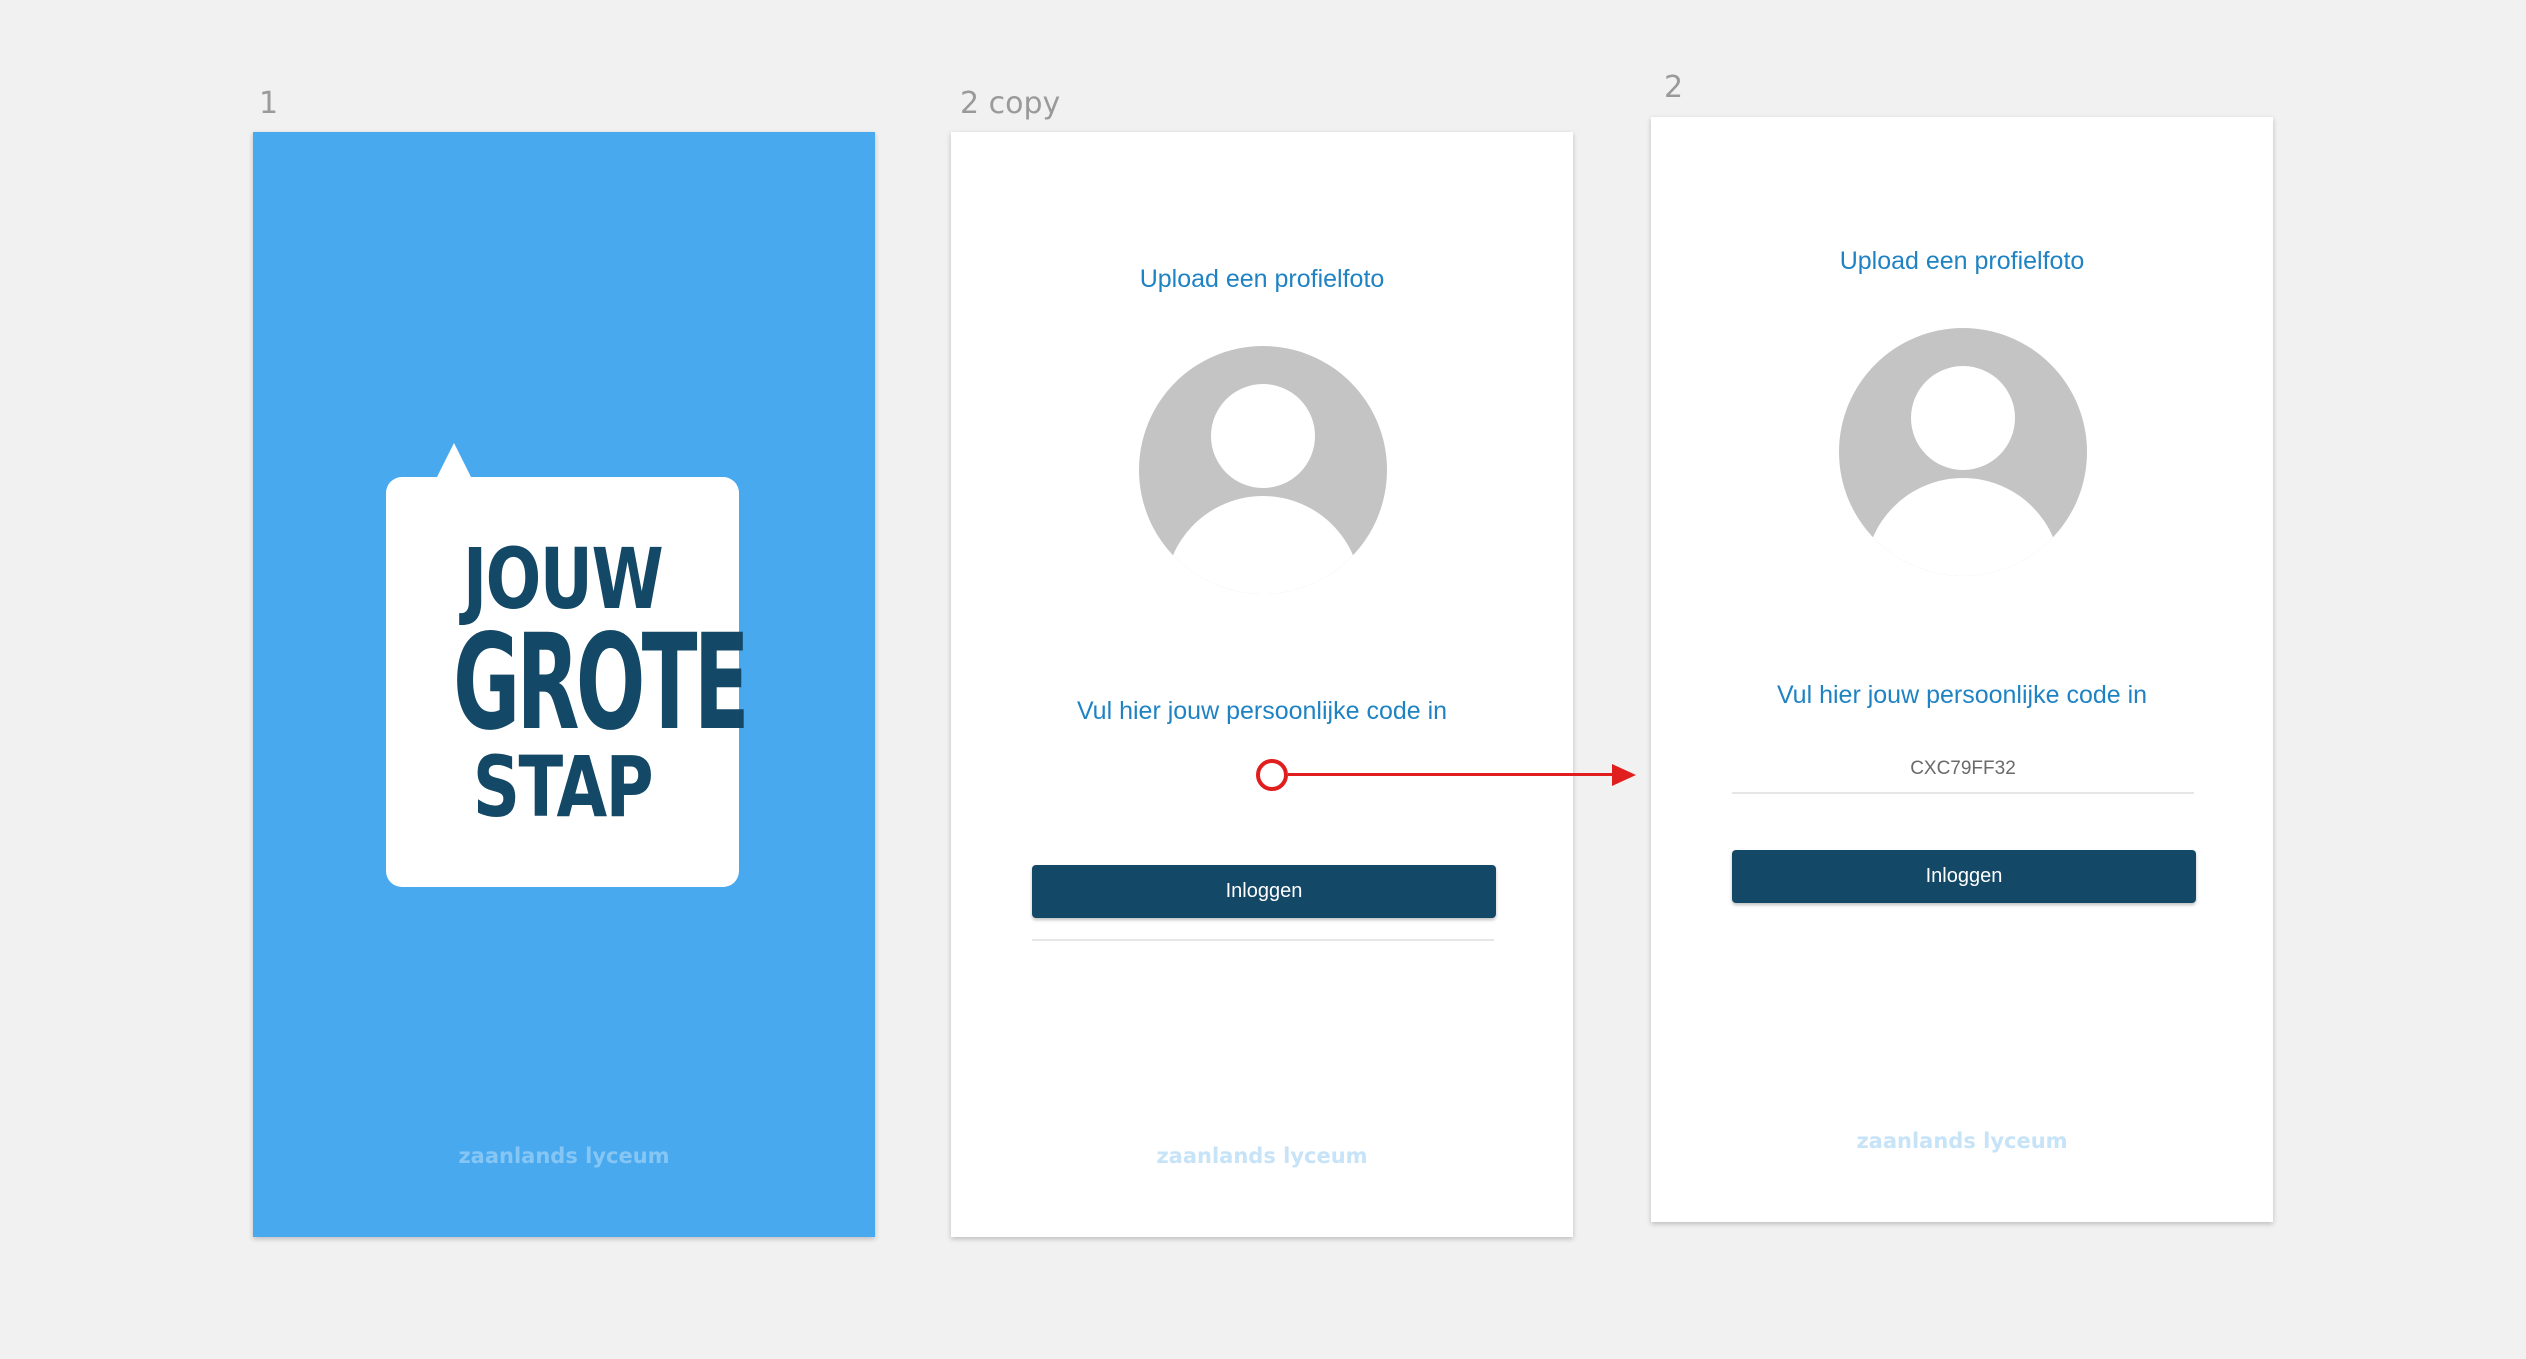  What do you see at coordinates (1673, 87) in the screenshot?
I see `artboard-label-login: 2` at bounding box center [1673, 87].